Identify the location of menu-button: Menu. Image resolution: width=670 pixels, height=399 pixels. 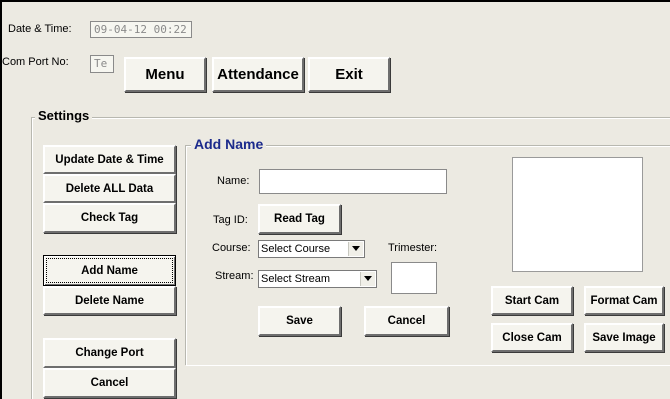
(165, 74).